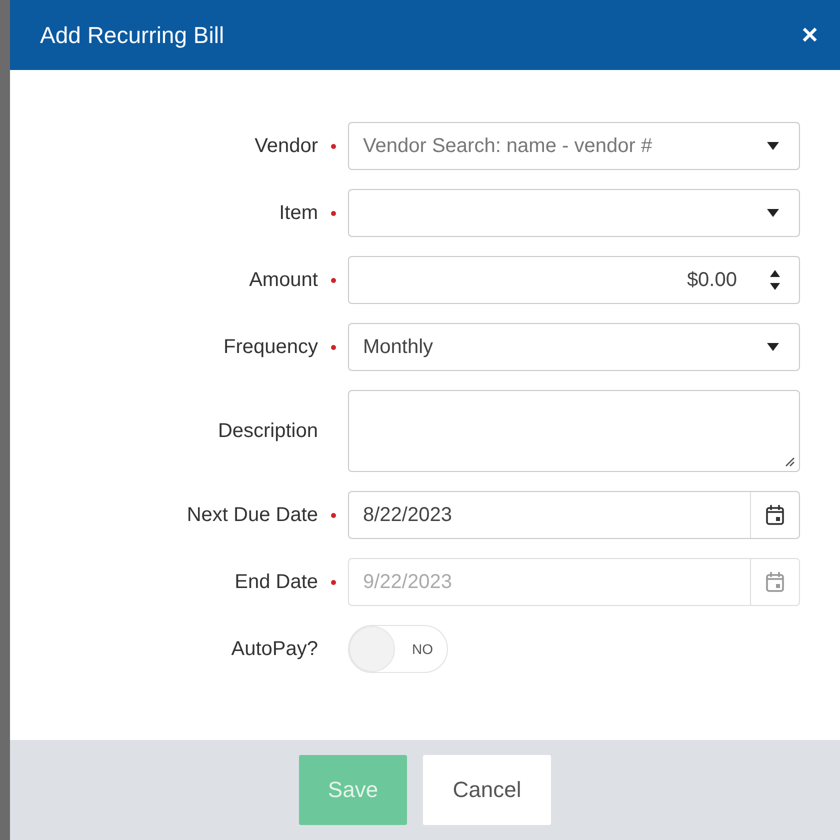 The image size is (840, 840). What do you see at coordinates (398, 649) in the screenshot?
I see `autopay-toggle: NO` at bounding box center [398, 649].